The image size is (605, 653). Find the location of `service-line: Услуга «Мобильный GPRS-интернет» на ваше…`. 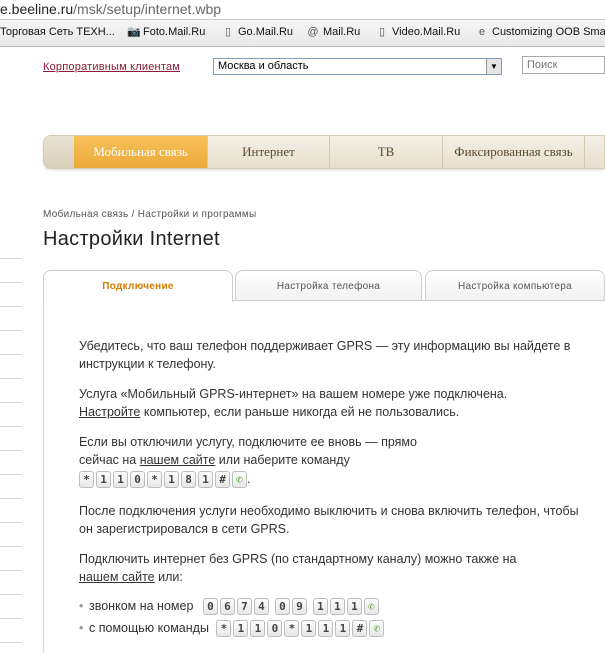

service-line: Услуга «Мобильный GPRS-интернет» на ваше… is located at coordinates (293, 394).